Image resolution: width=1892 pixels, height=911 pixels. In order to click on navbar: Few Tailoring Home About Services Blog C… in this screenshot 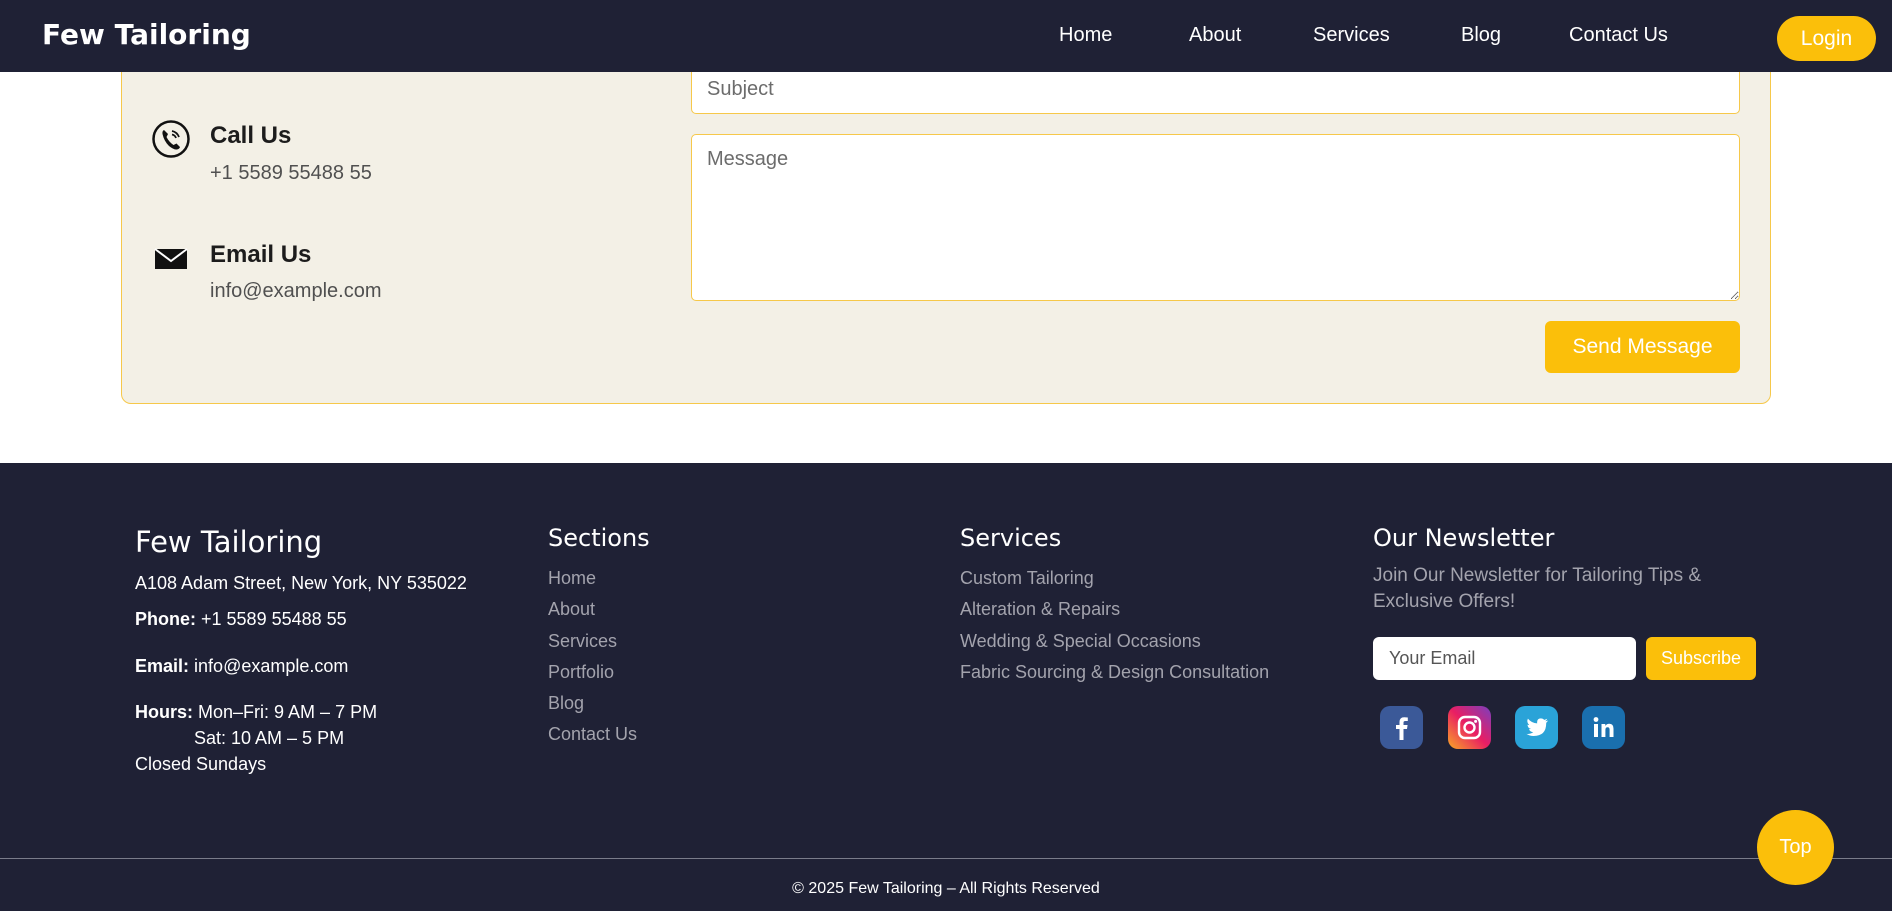, I will do `click(946, 36)`.